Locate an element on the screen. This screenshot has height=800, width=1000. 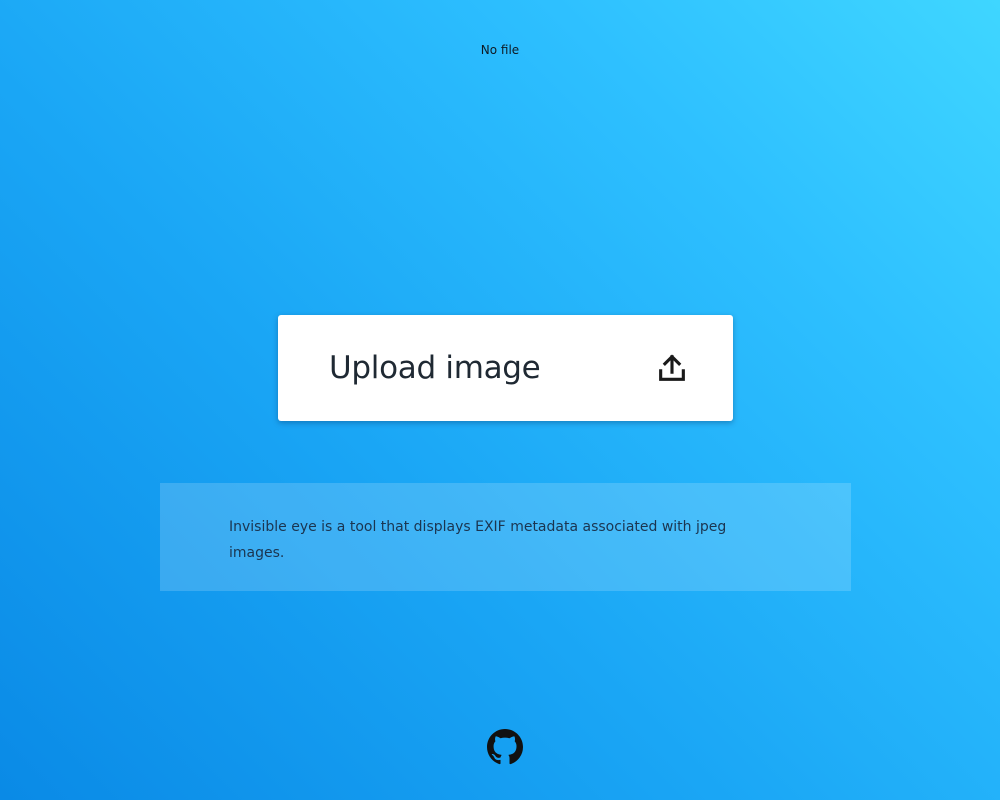
github-icon is located at coordinates (505, 747).